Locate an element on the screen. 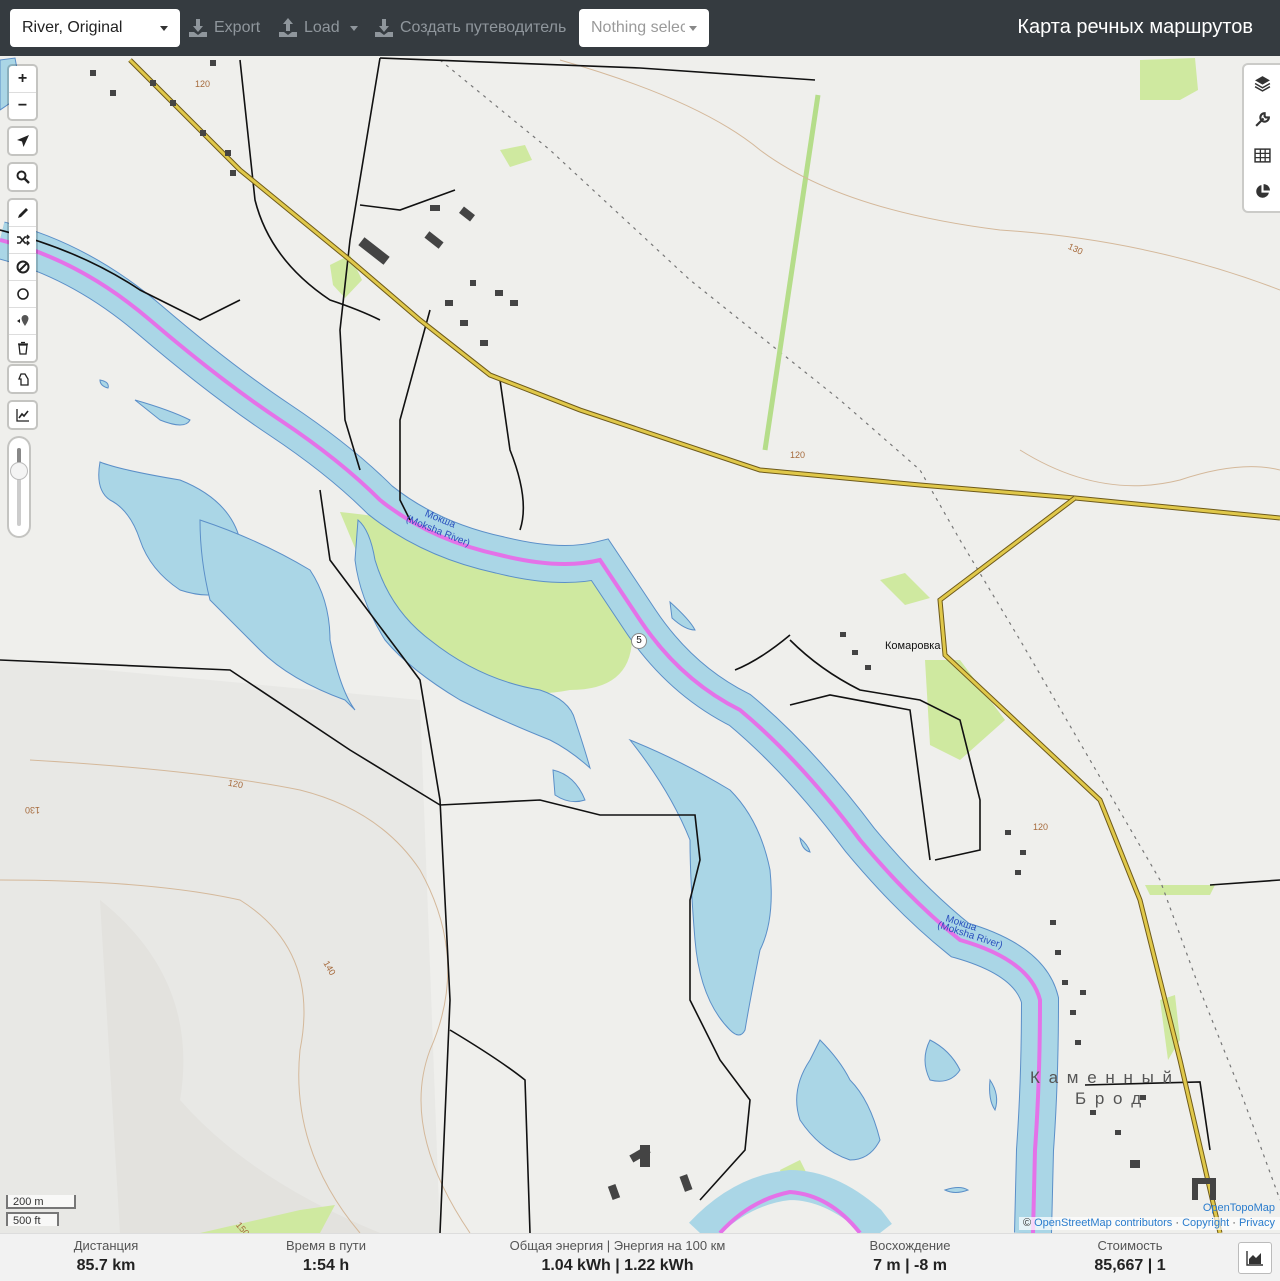 The width and height of the screenshot is (1280, 1281). profile-select: River, Original is located at coordinates (95, 28).